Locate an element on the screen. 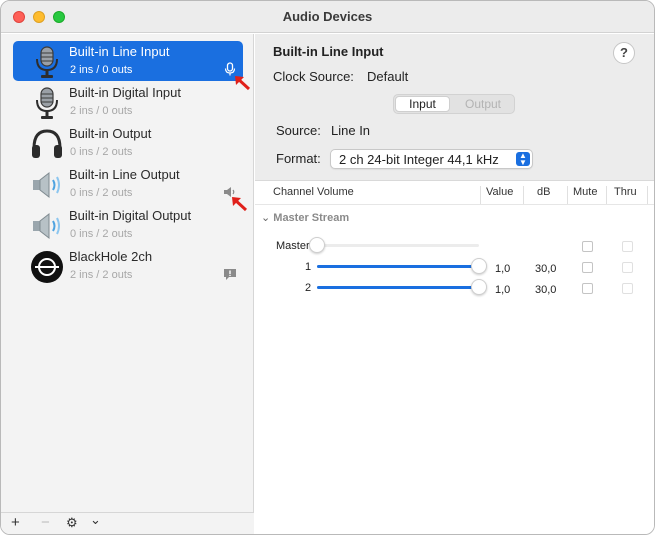  tab-output: Output is located at coordinates (483, 104).